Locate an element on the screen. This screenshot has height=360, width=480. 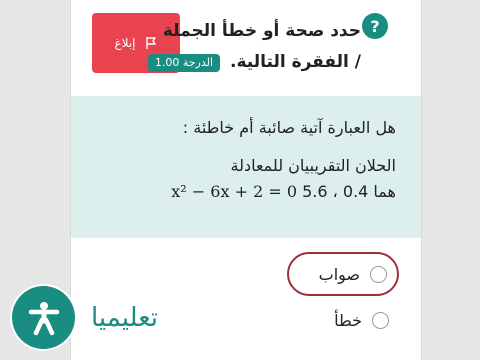
question-title-line1: حدد صحة أو خطأ الجملة is located at coordinates (261, 31).